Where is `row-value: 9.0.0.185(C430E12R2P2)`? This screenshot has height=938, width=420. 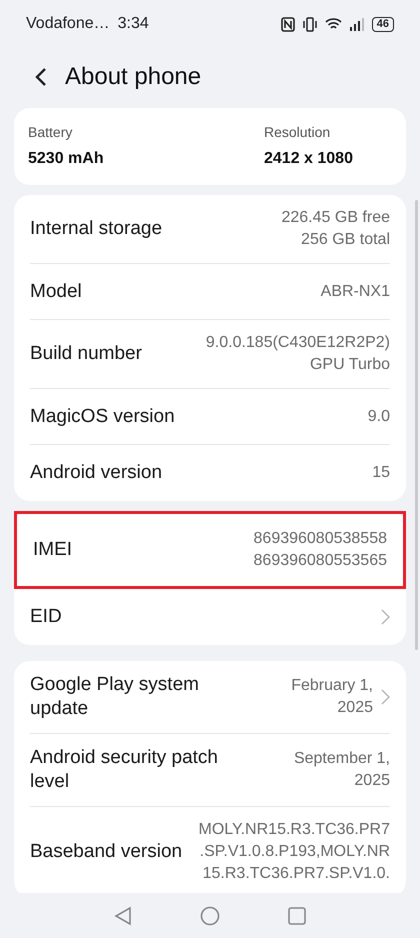
row-value: 9.0.0.185(C430E12R2P2) is located at coordinates (298, 343).